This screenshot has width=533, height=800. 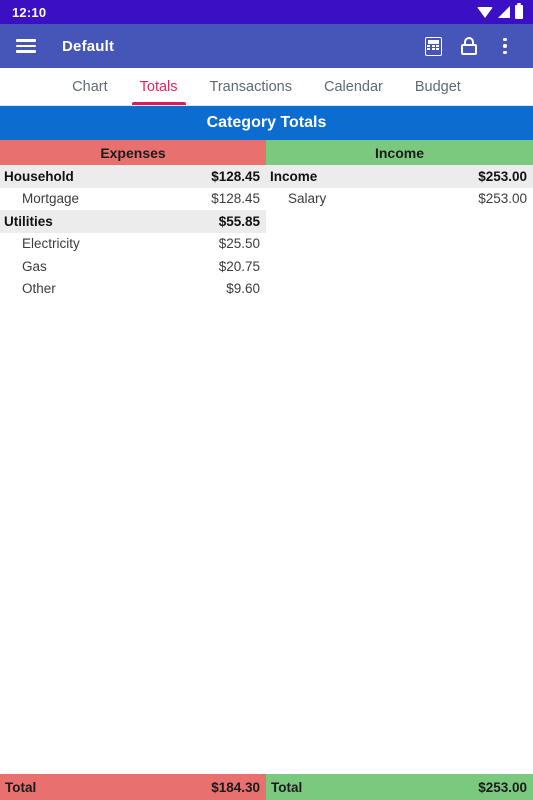 What do you see at coordinates (39, 289) in the screenshot?
I see `category-label: Other` at bounding box center [39, 289].